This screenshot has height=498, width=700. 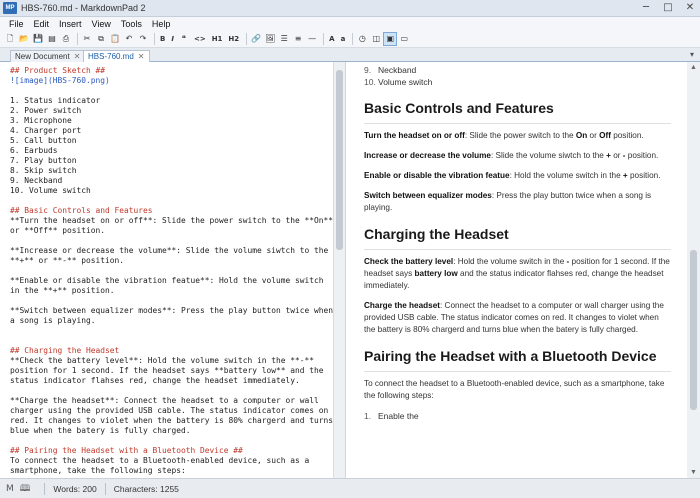 I want to click on maximize-button: □, so click(x=668, y=8).